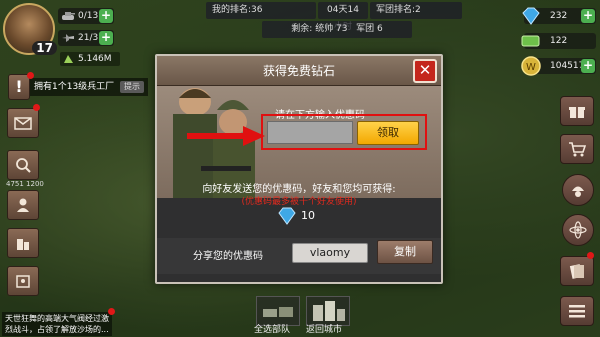 This screenshot has width=600, height=337. I want to click on power-value: 5.146M, so click(95, 59).